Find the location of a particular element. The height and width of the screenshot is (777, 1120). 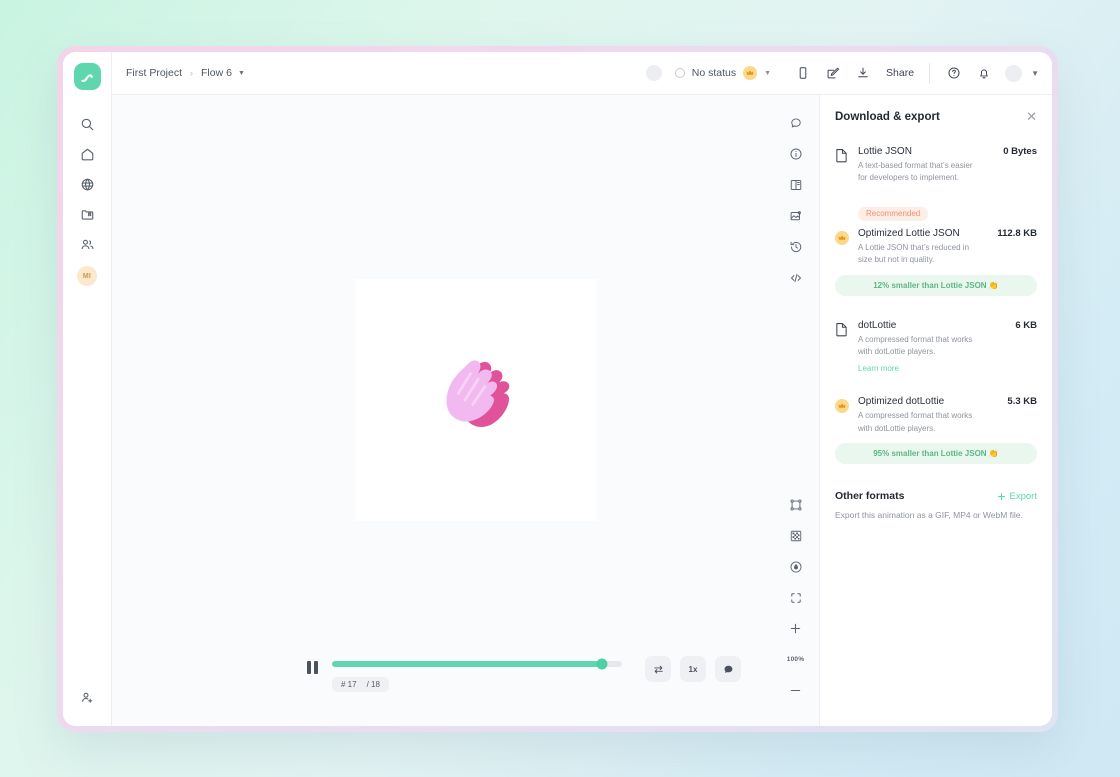

playback-controls: # 17 / 18 1x is located at coordinates (524, 674).